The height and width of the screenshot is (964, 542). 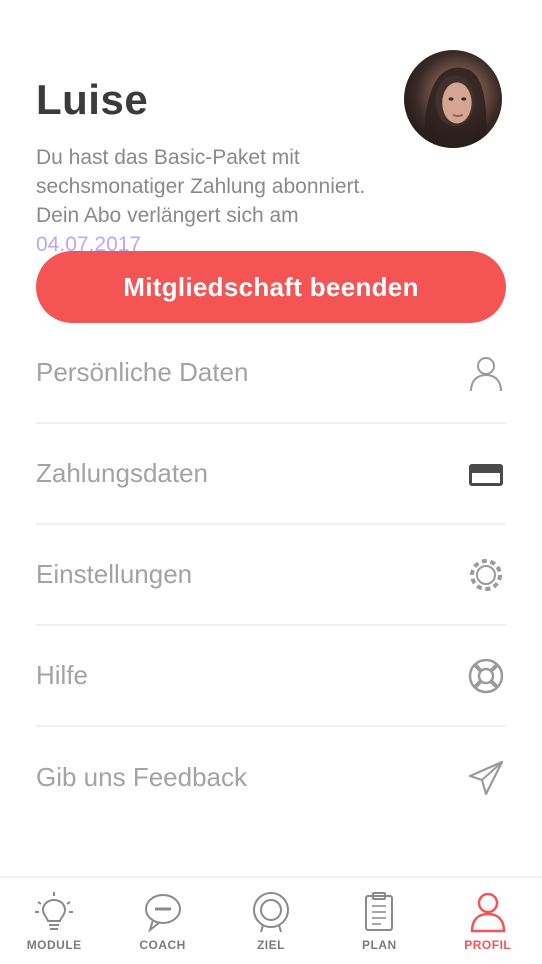 I want to click on credit-card-icon, so click(x=486, y=474).